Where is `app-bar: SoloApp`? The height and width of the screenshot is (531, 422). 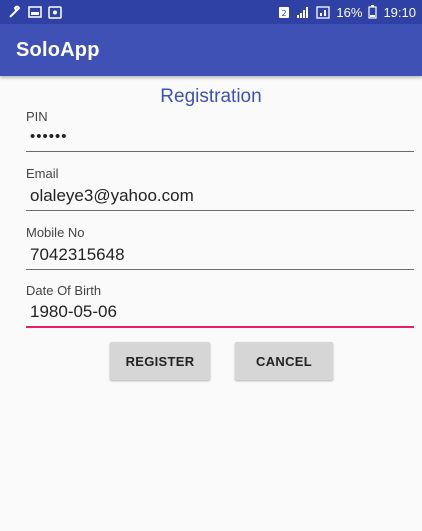 app-bar: SoloApp is located at coordinates (211, 50).